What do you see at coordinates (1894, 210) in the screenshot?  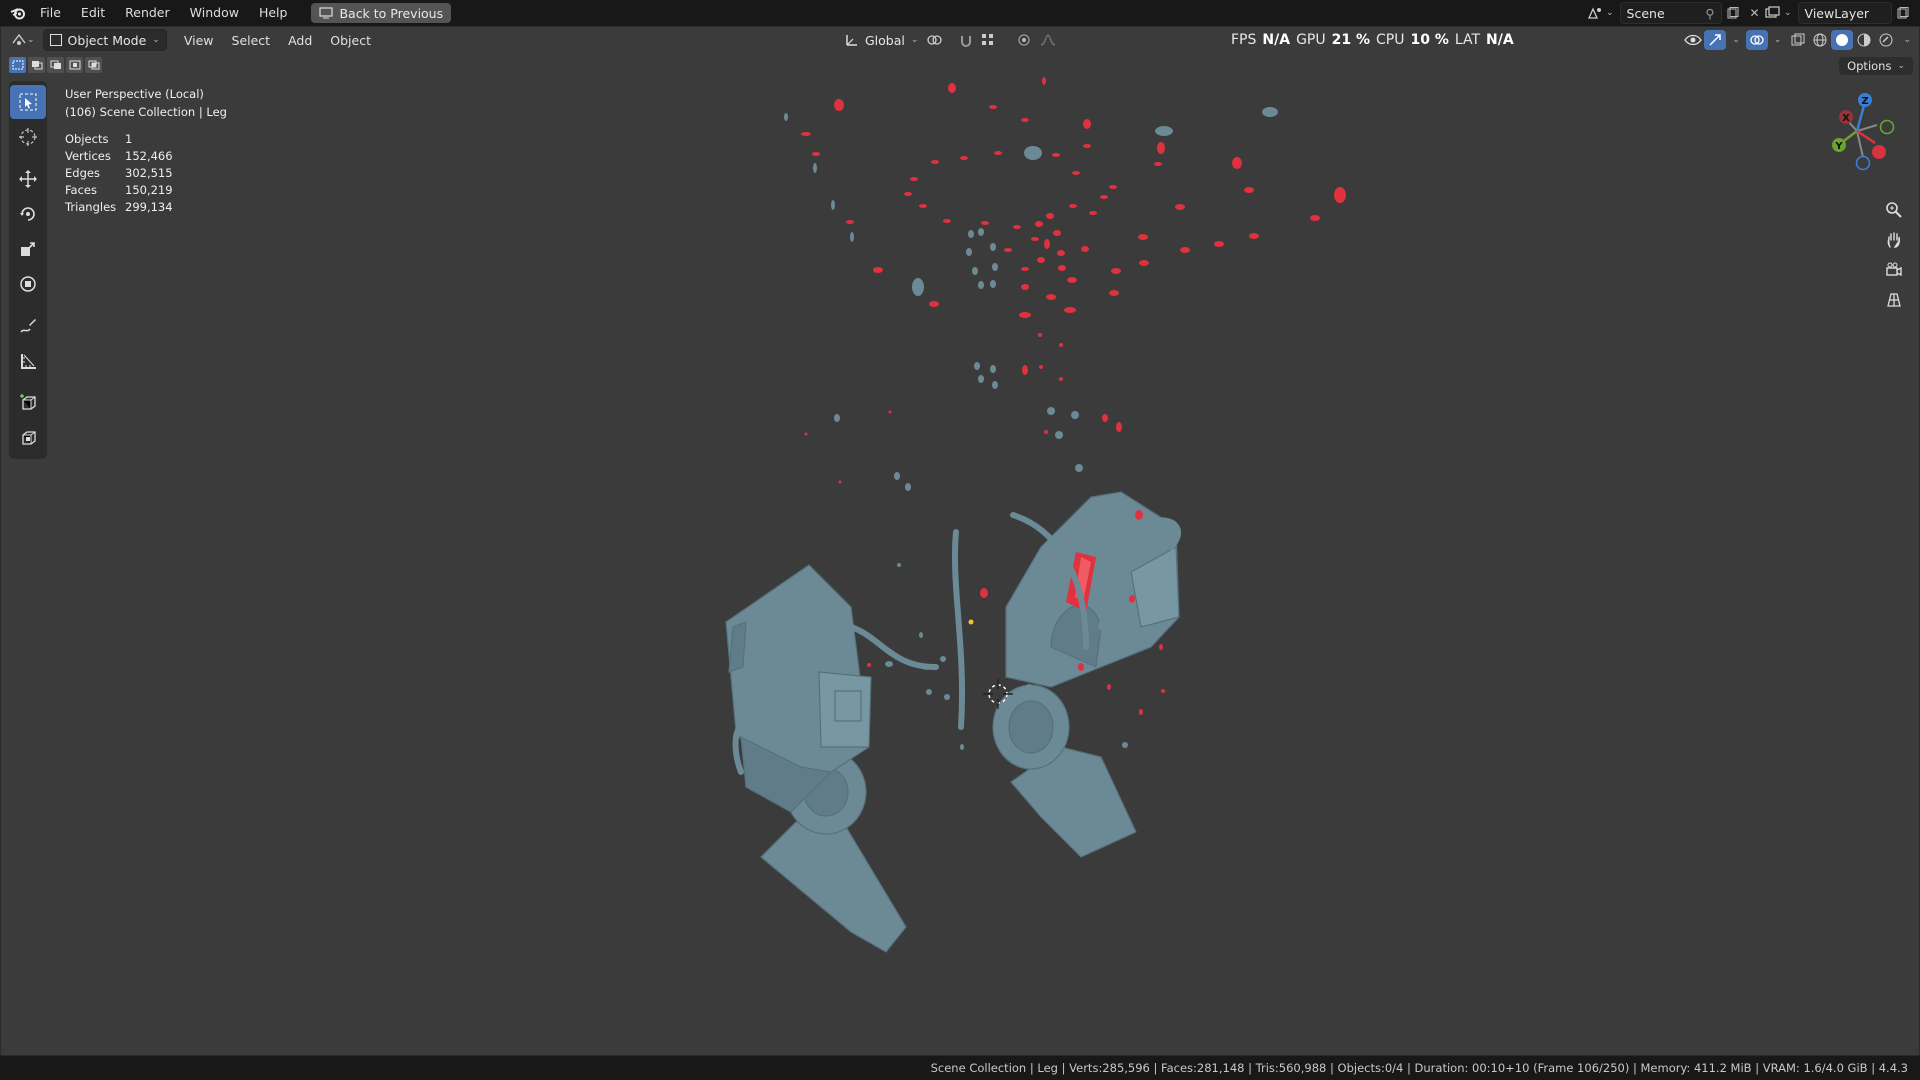 I see `zoom-icon` at bounding box center [1894, 210].